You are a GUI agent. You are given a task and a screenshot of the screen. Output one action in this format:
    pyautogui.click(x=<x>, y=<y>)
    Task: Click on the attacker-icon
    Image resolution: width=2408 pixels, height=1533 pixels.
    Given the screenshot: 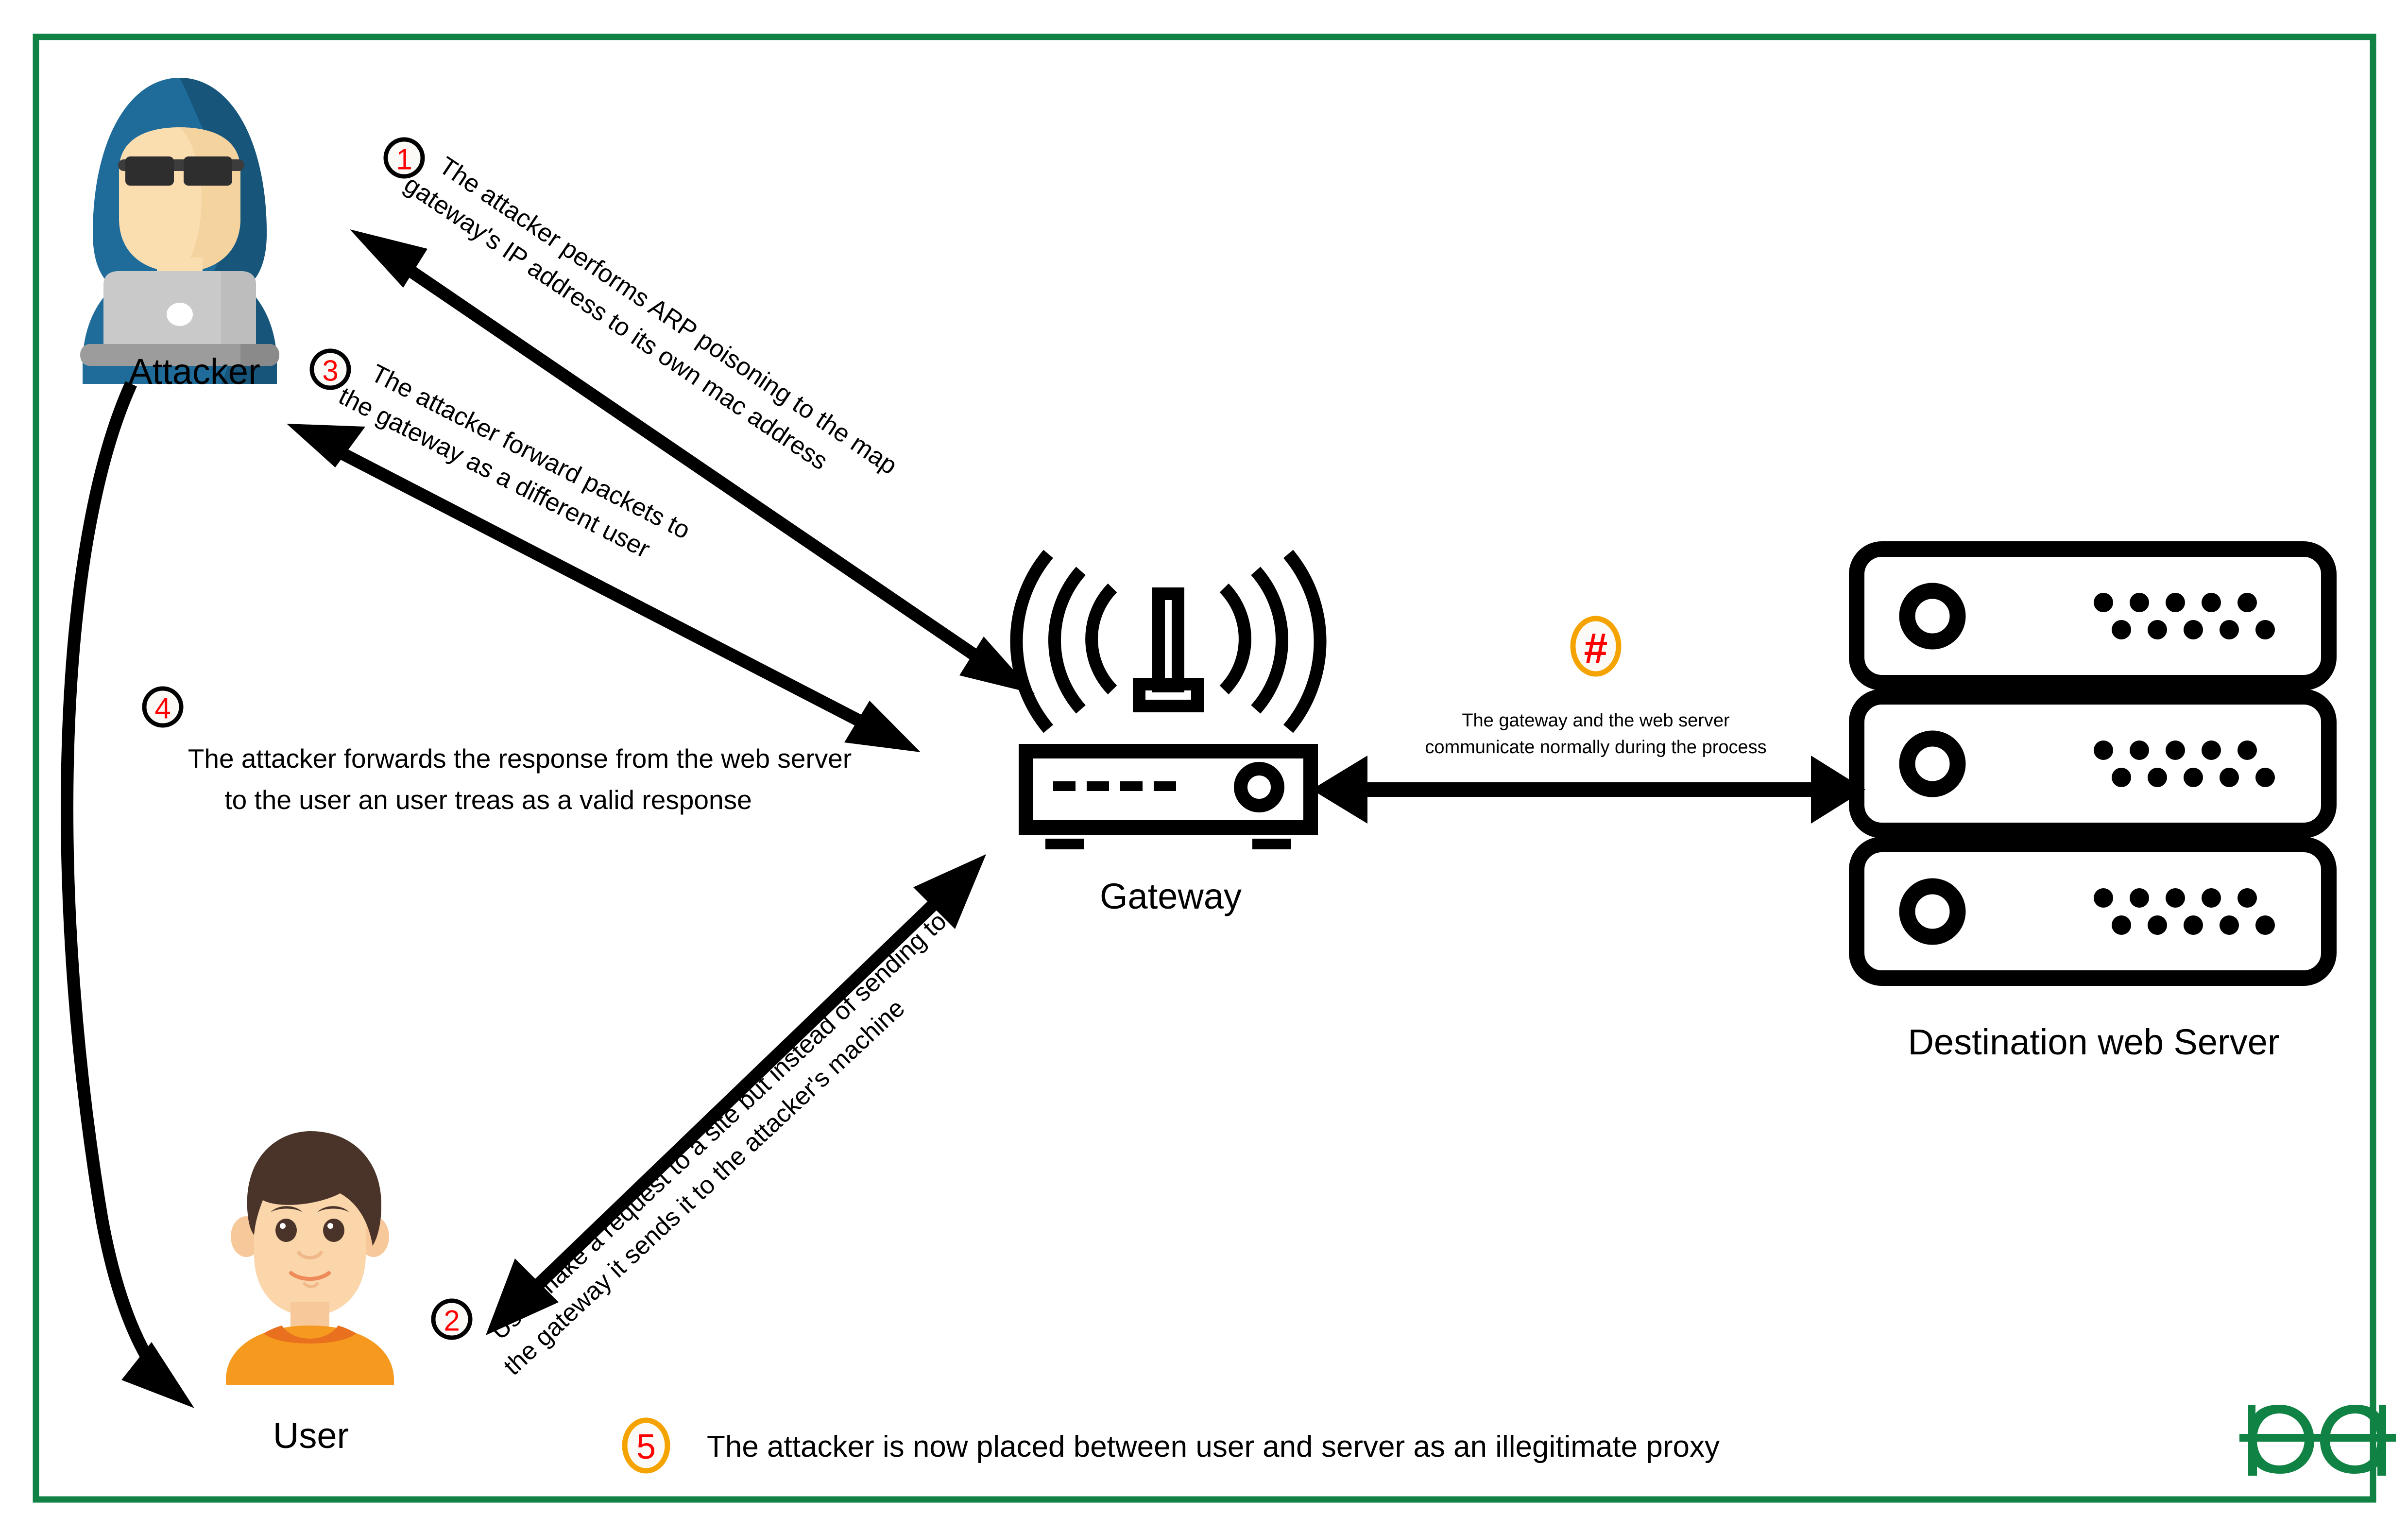 What is the action you would take?
    pyautogui.click(x=179, y=231)
    